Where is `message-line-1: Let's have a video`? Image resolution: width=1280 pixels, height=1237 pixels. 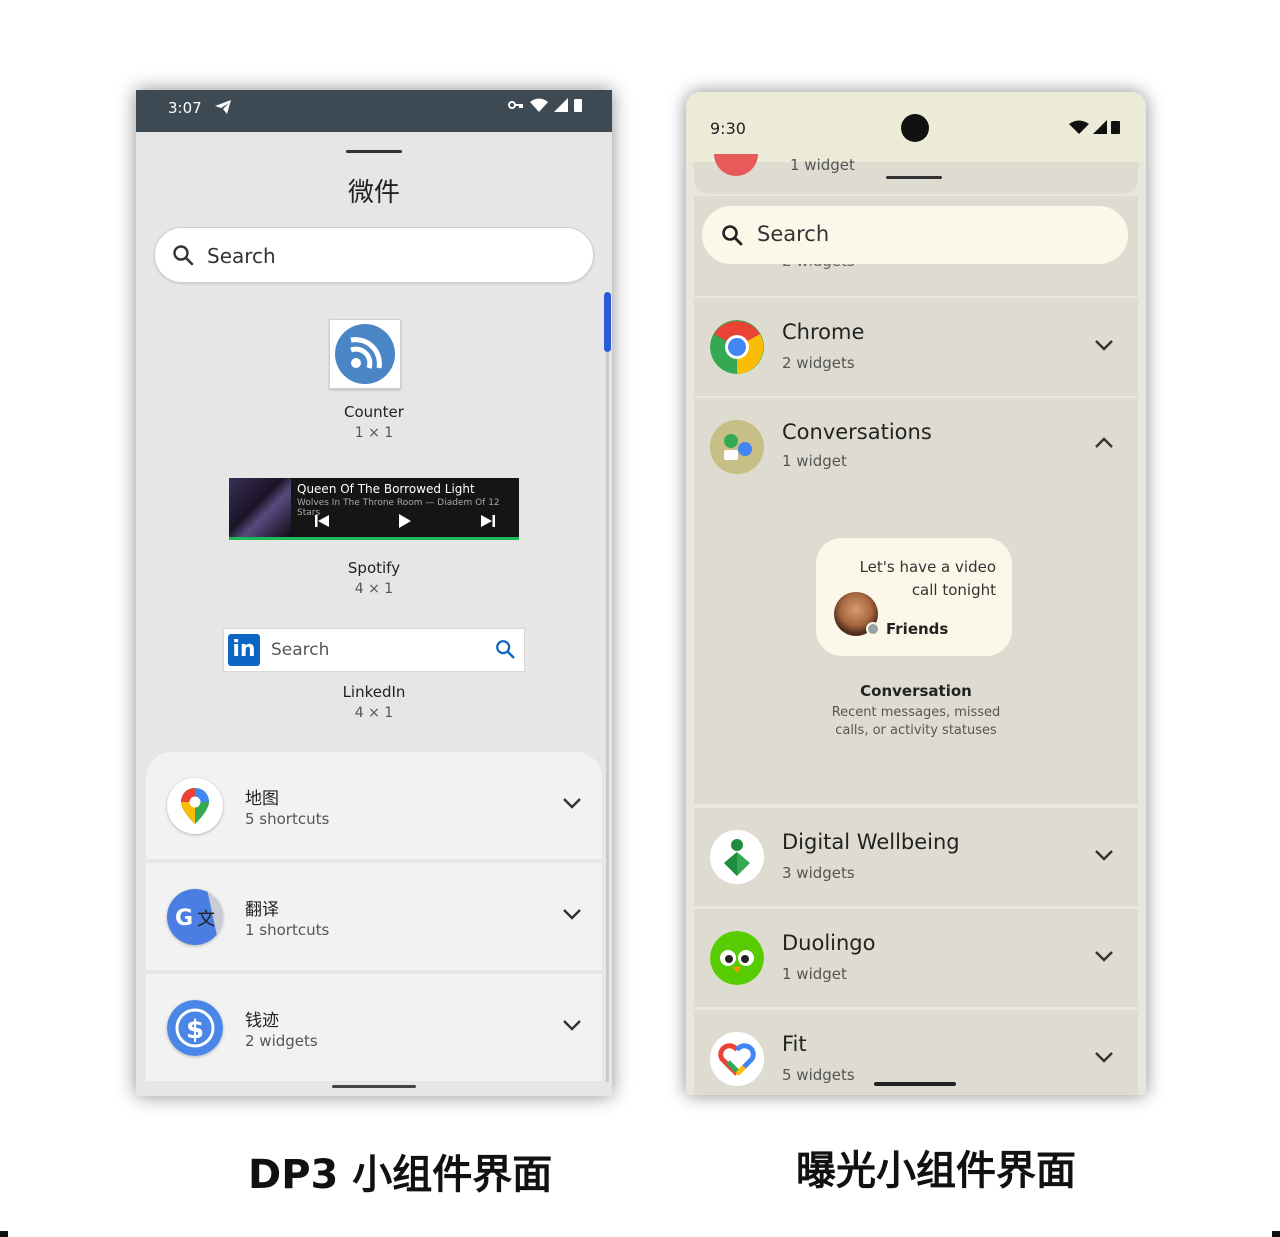
message-line-1: Let's have a video is located at coordinates (927, 567).